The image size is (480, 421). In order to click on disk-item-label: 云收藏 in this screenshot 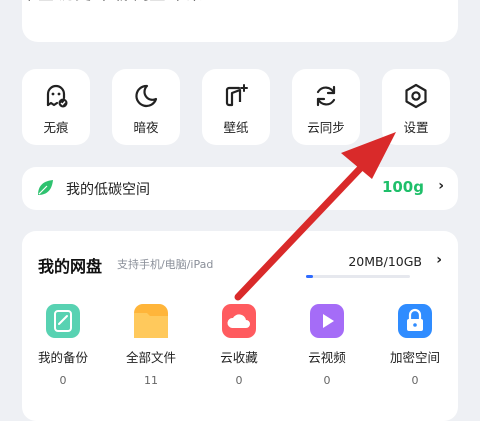, I will do `click(239, 357)`.